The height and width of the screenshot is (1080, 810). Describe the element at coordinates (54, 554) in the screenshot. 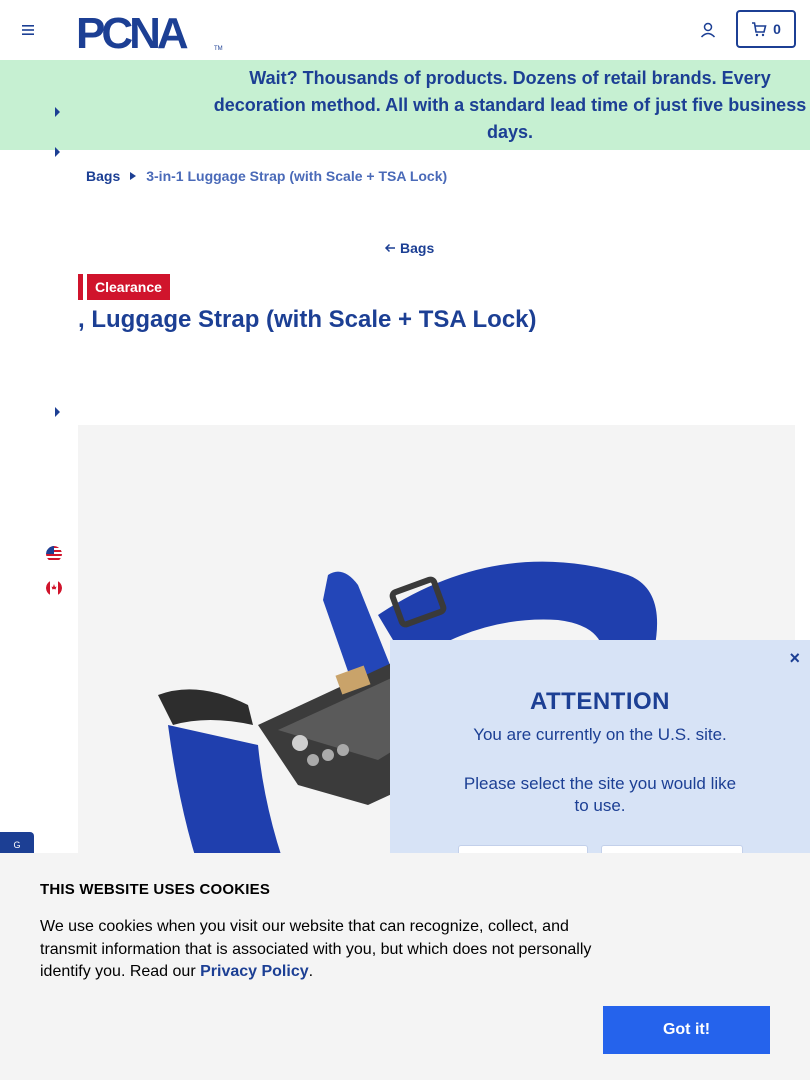

I see `us-flag-icon` at that location.